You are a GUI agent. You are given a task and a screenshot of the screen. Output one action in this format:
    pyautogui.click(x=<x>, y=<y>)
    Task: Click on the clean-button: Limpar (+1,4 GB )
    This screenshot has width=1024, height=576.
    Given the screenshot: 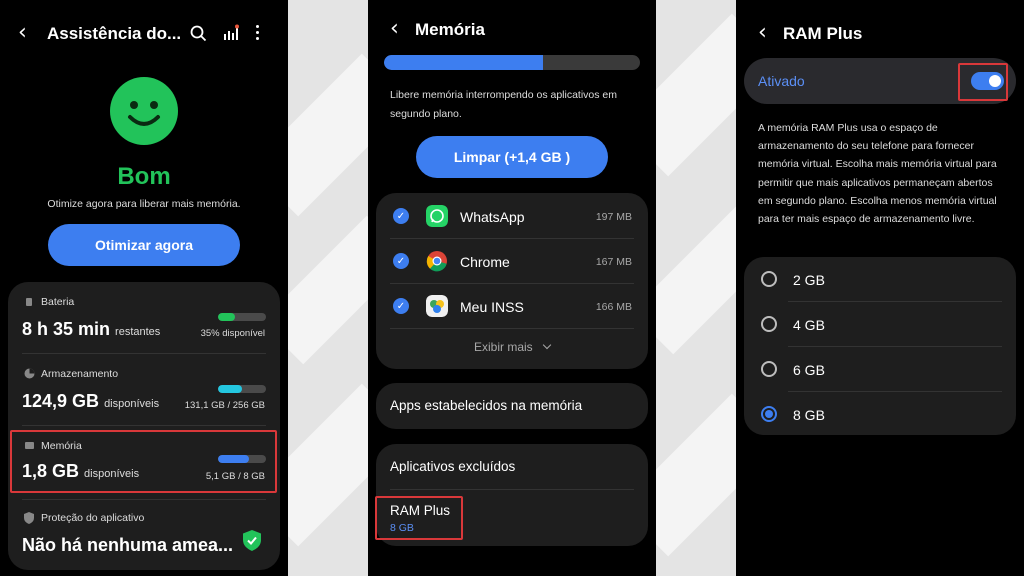 What is the action you would take?
    pyautogui.click(x=512, y=157)
    